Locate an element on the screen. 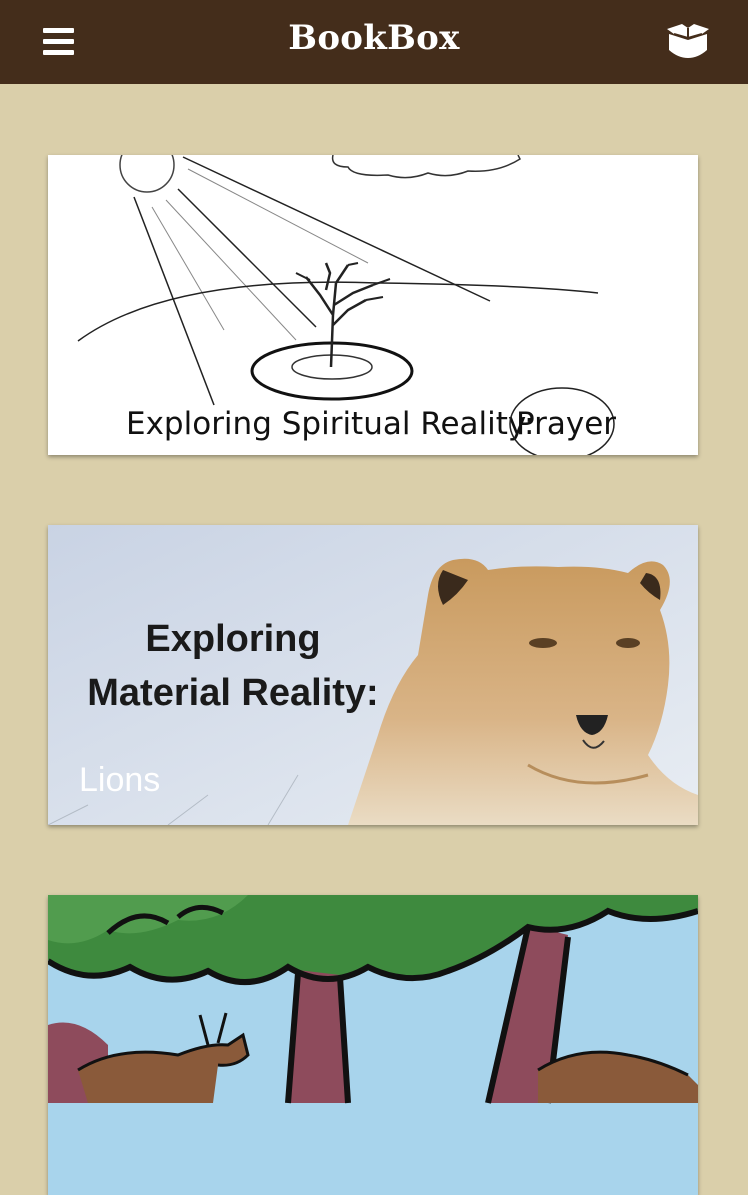 This screenshot has height=1195, width=748. top-app-bar: BookBox is located at coordinates (374, 42).